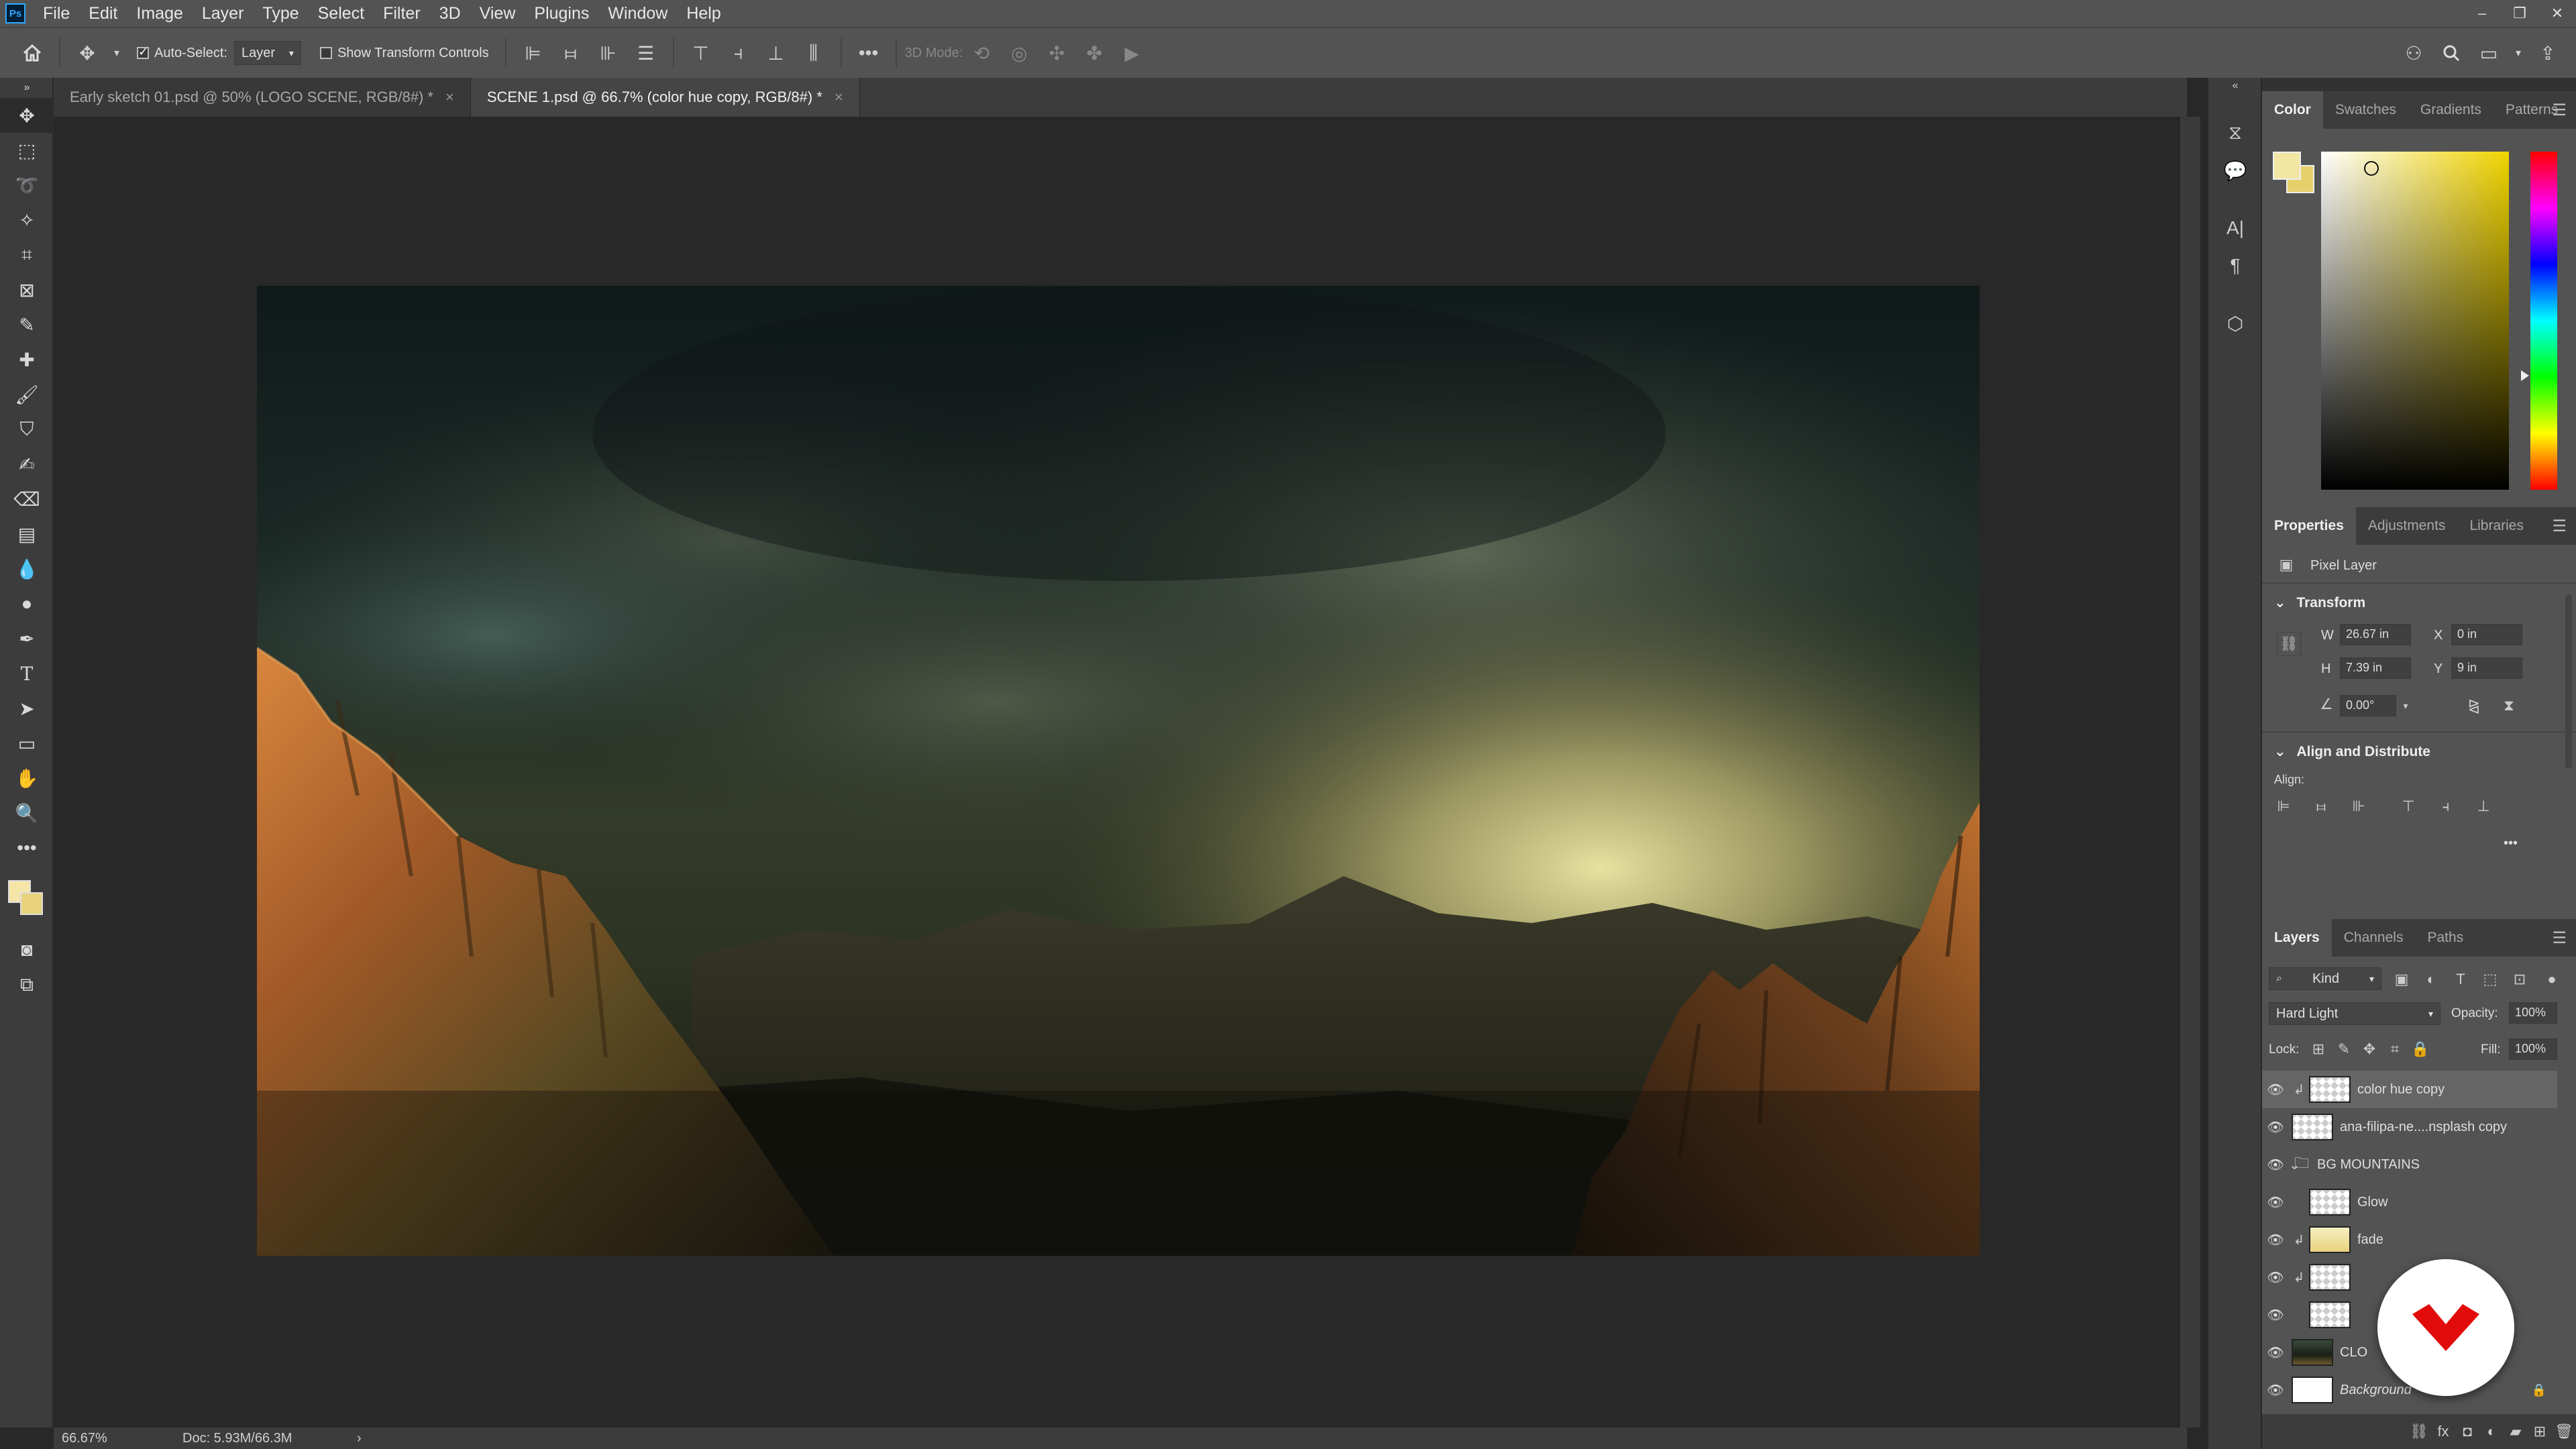  What do you see at coordinates (637, 13) in the screenshot?
I see `menu-window: Window` at bounding box center [637, 13].